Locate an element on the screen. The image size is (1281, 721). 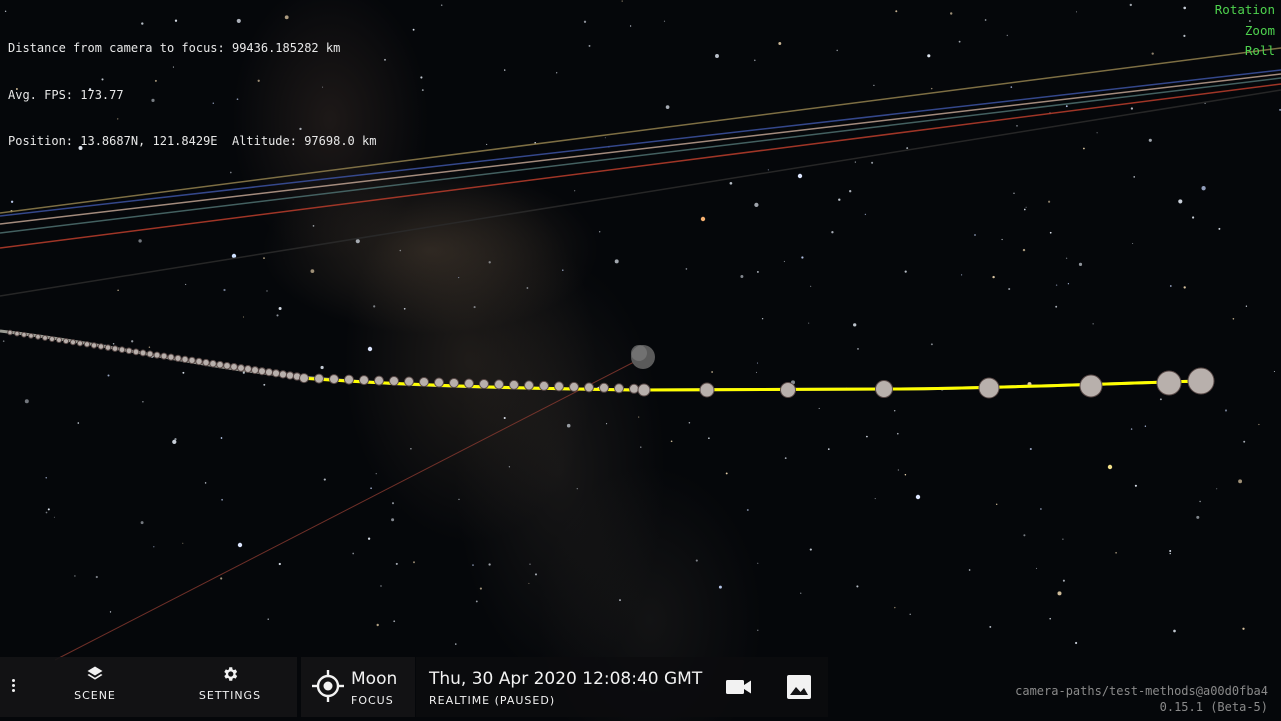
scene-button: SCENE is located at coordinates (95, 687).